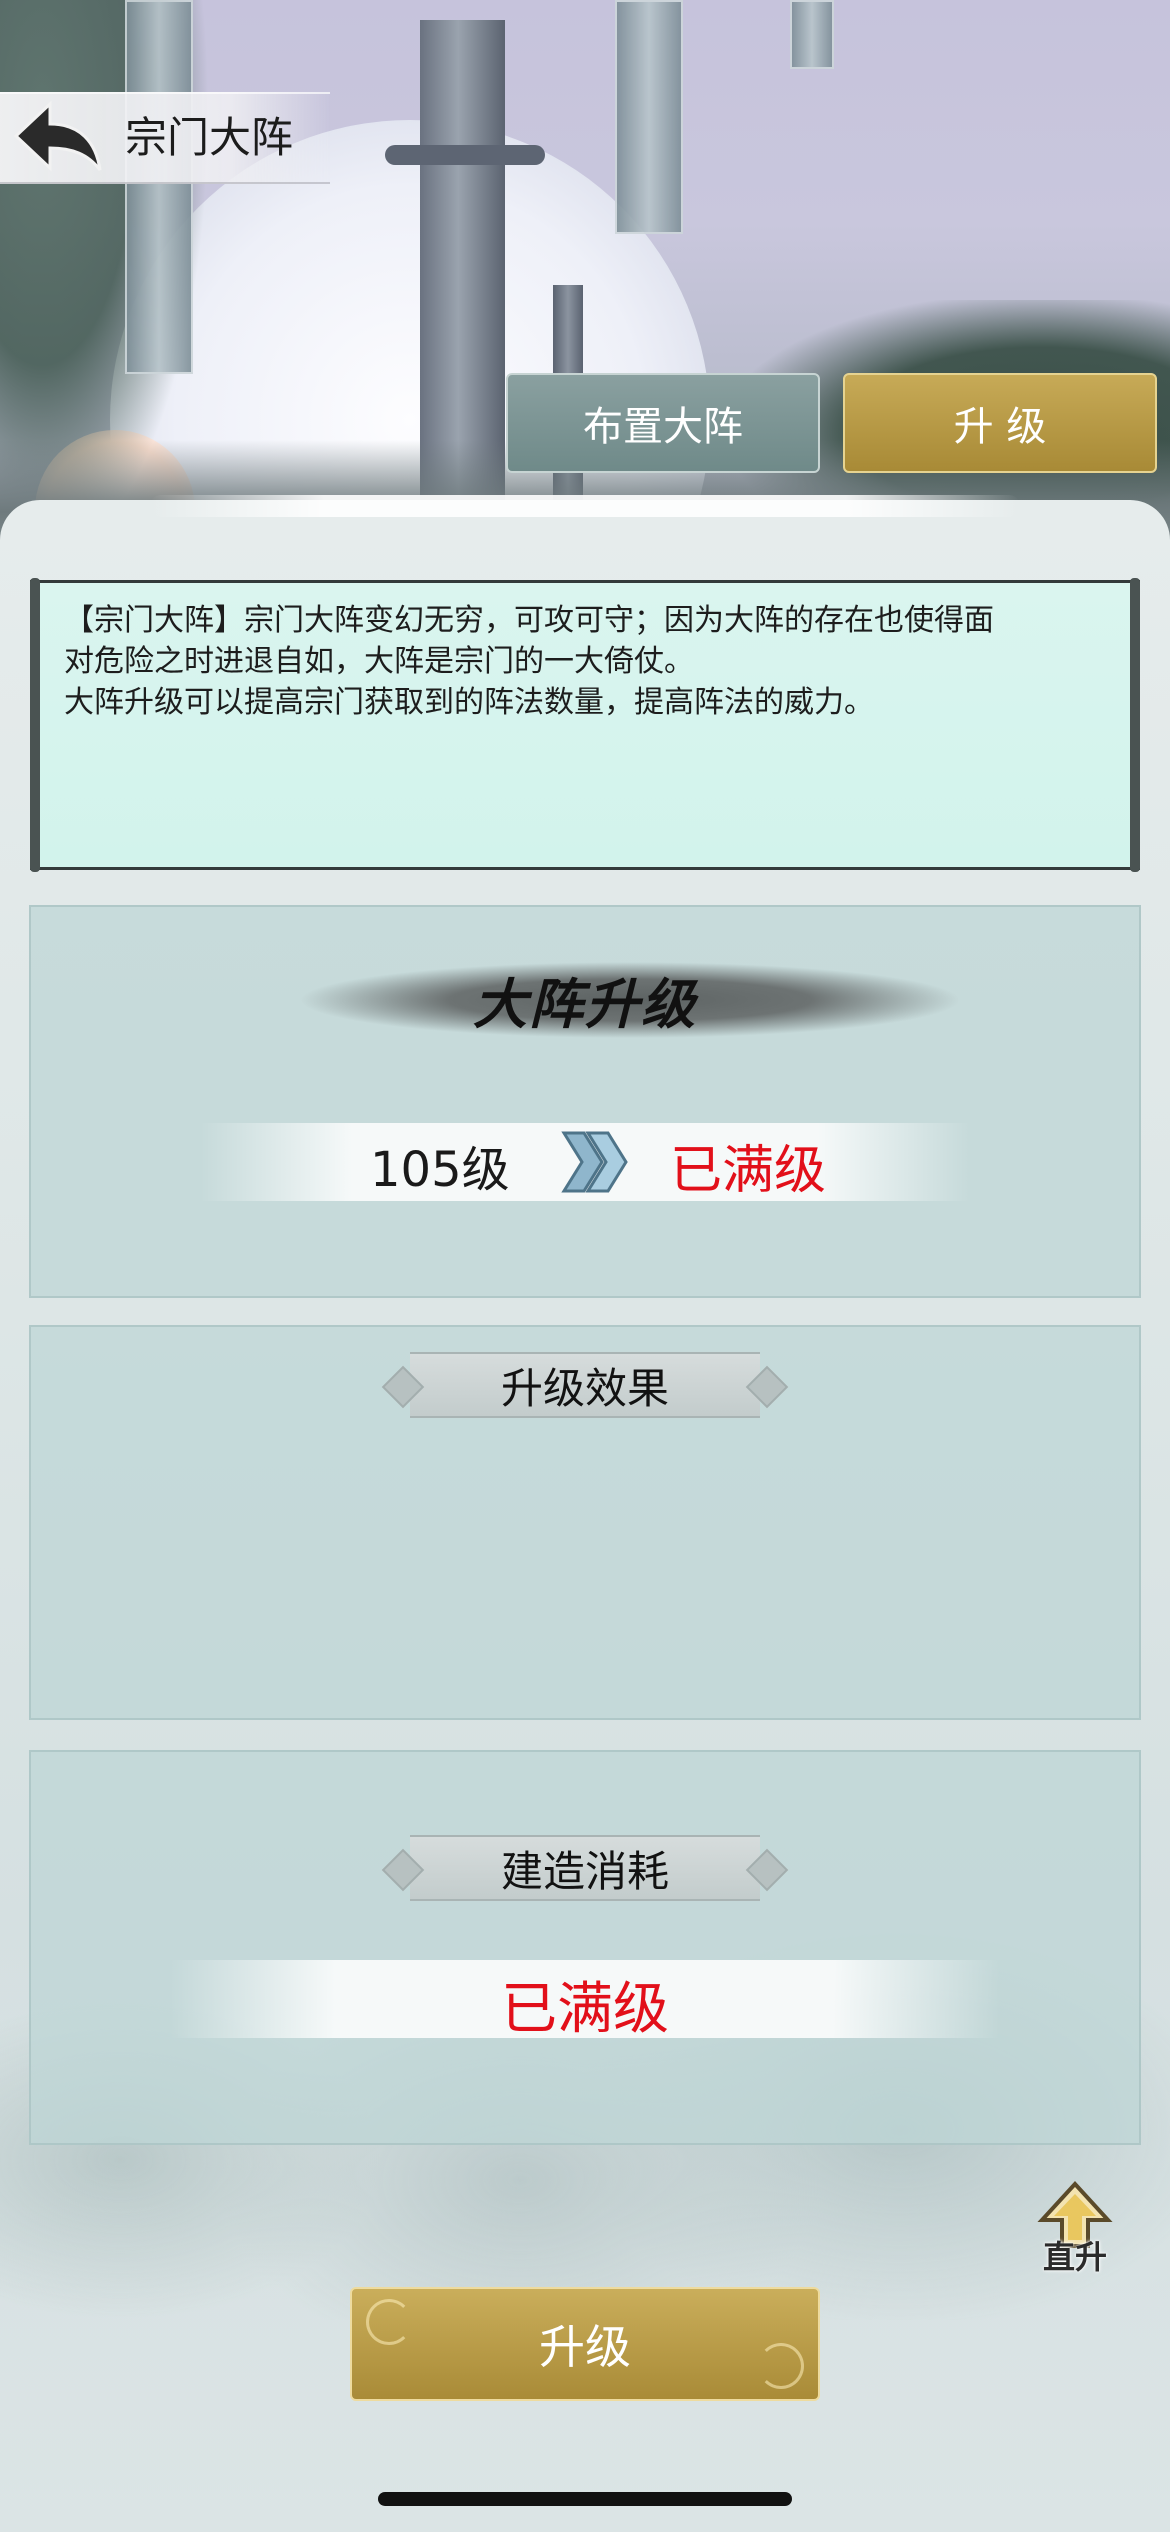  I want to click on double-chevron-right-icon, so click(594, 1162).